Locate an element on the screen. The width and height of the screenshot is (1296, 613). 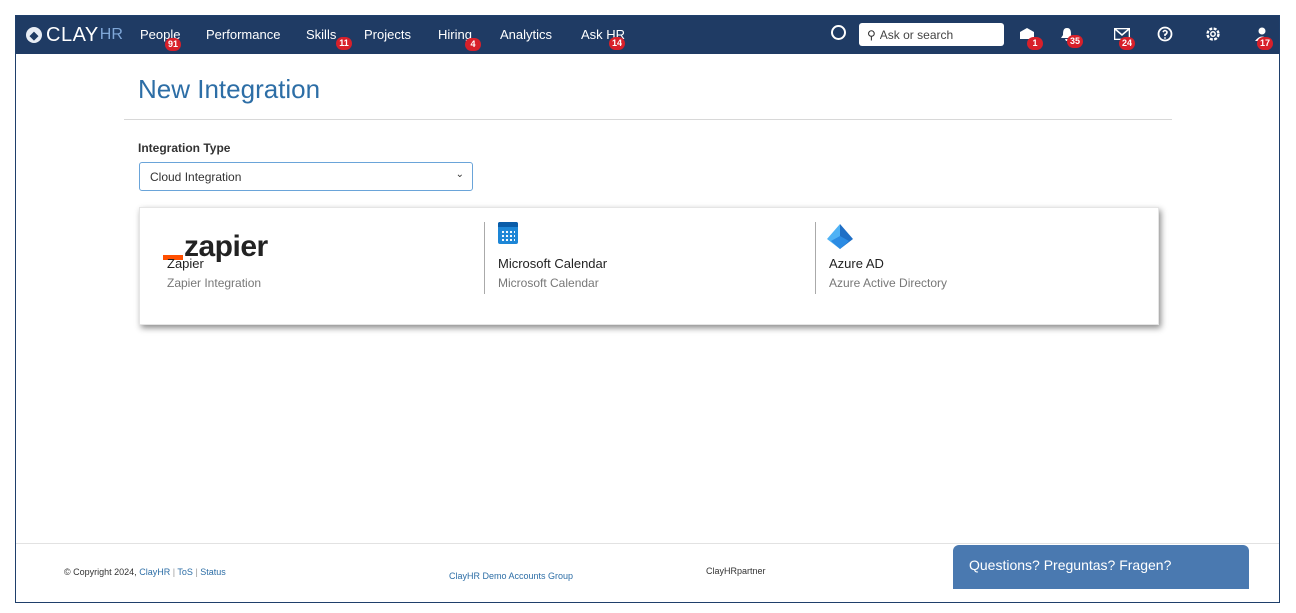
skills-badge: 11 is located at coordinates (344, 43).